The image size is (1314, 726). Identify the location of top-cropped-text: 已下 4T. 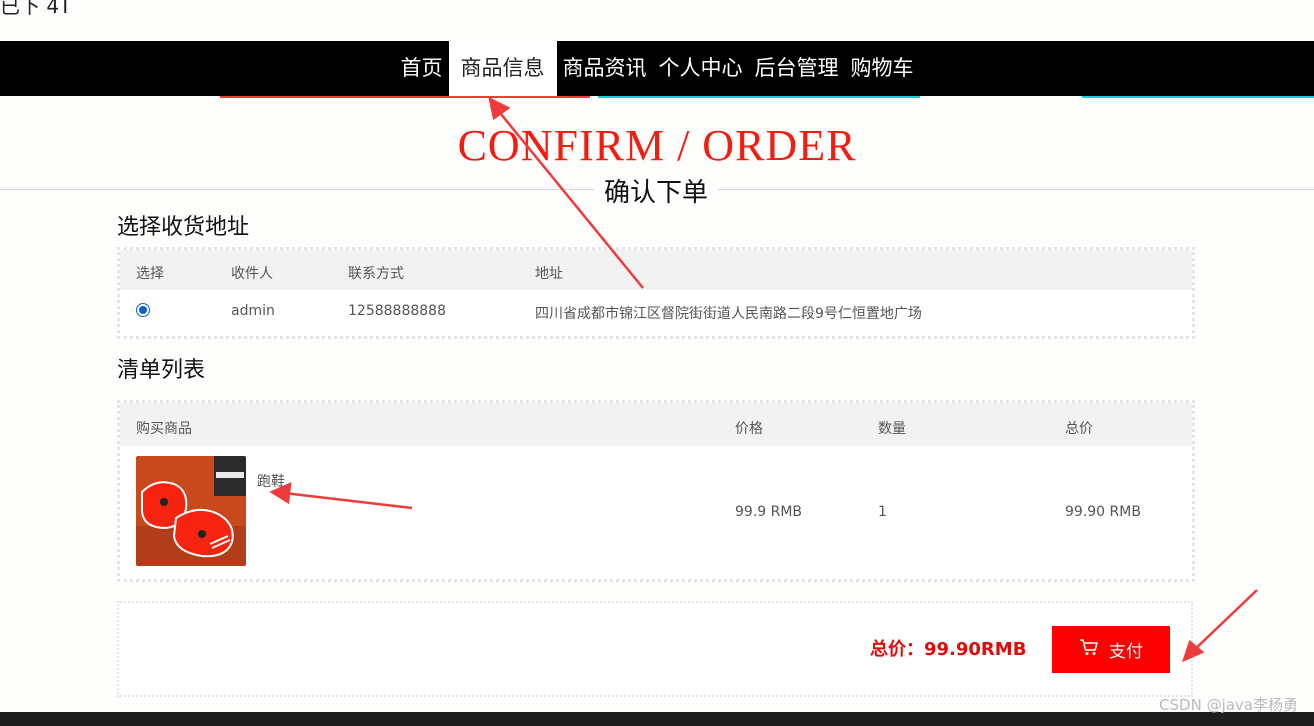
(36, 9).